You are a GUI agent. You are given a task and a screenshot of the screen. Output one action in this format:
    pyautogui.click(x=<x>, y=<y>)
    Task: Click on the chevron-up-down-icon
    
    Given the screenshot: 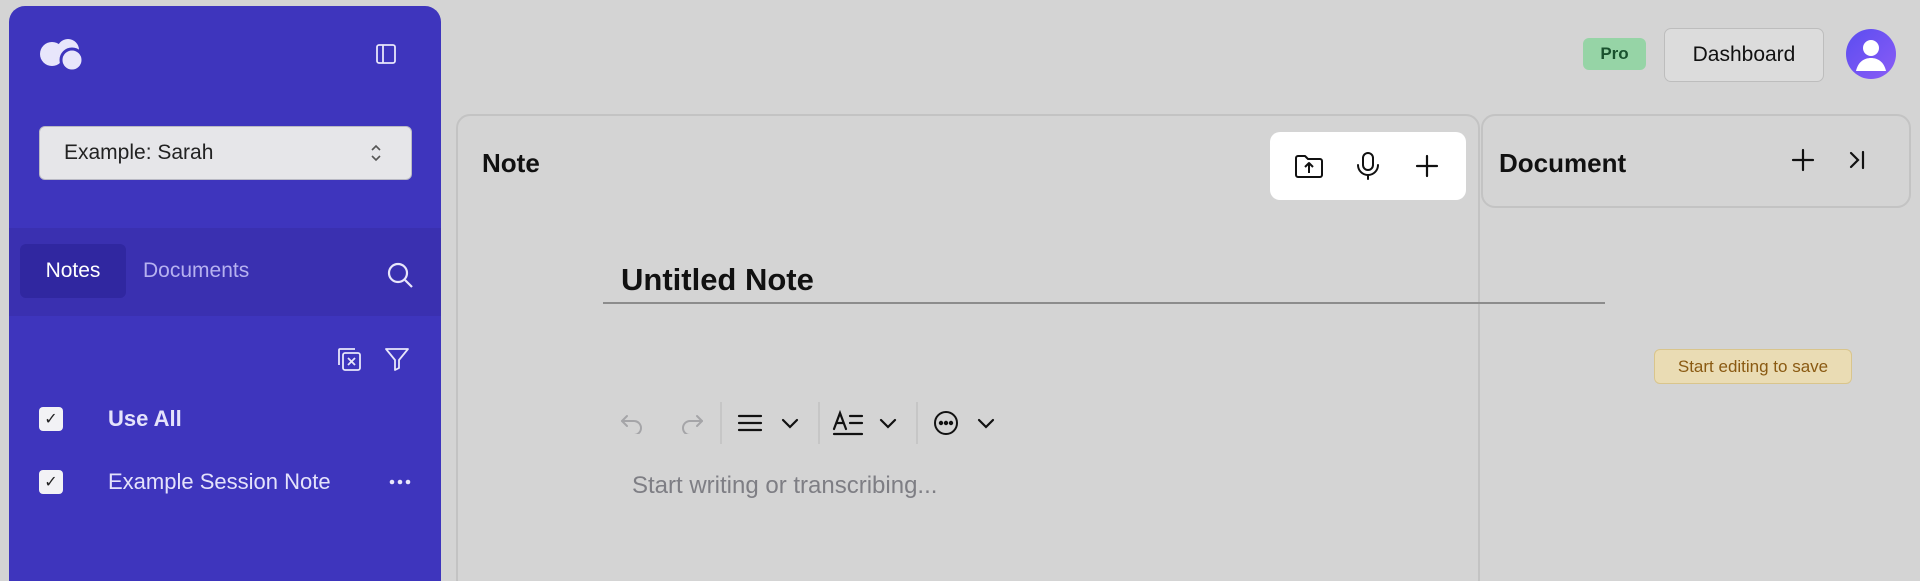 What is the action you would take?
    pyautogui.click(x=376, y=156)
    